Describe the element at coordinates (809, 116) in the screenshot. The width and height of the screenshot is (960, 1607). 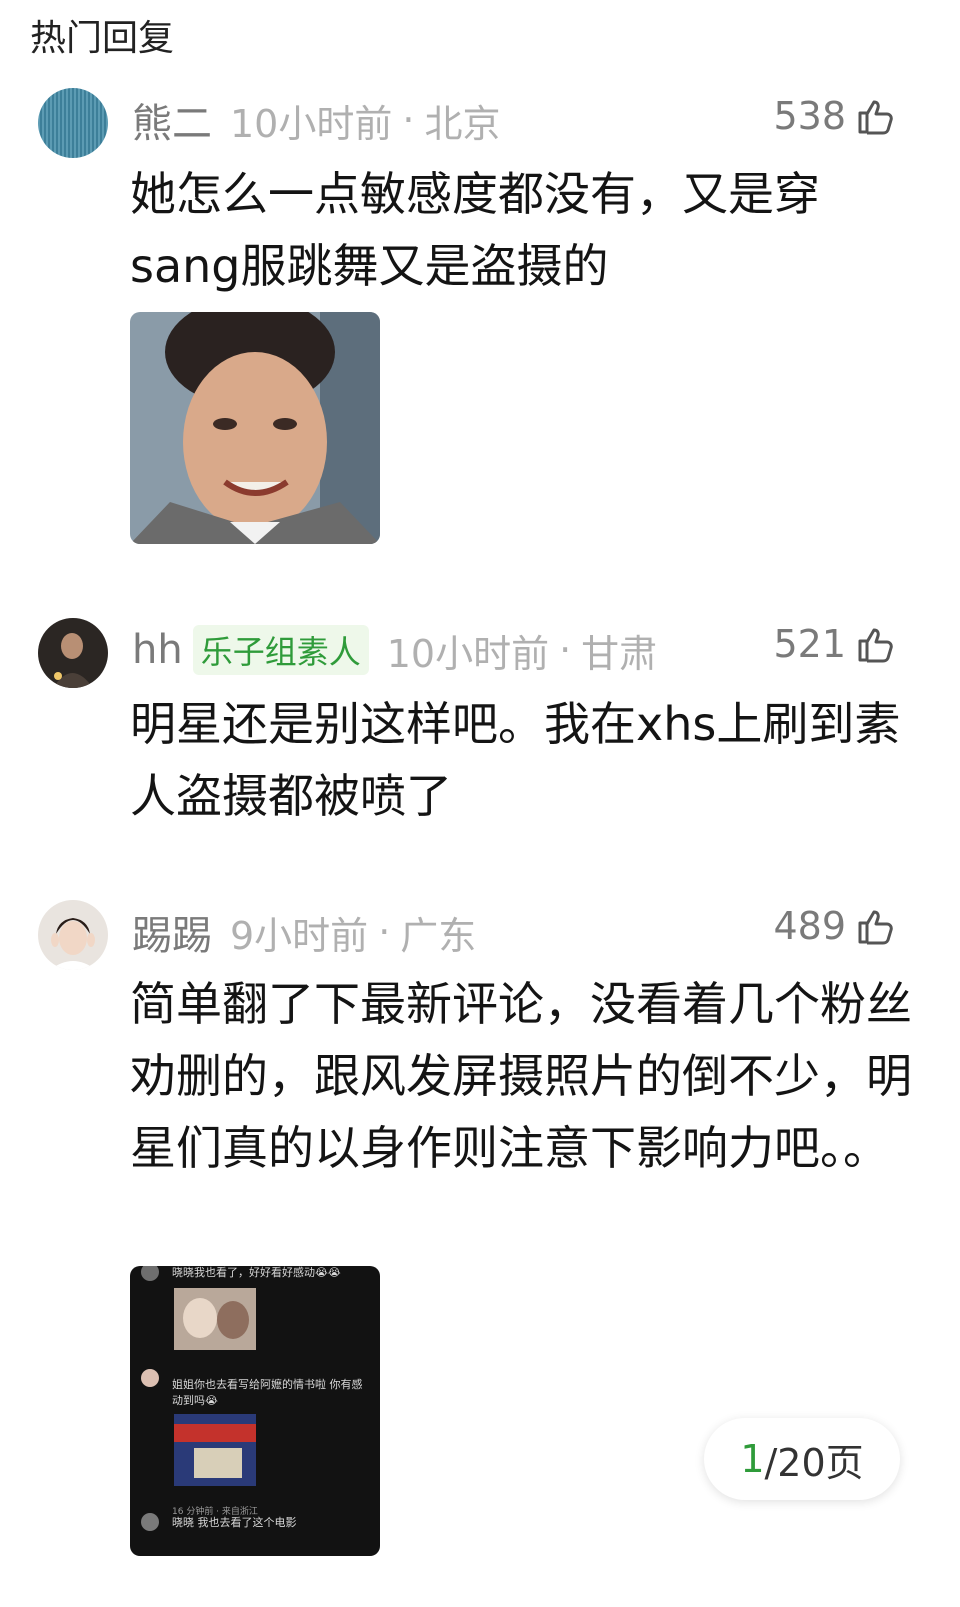
I see `like-count: 538` at that location.